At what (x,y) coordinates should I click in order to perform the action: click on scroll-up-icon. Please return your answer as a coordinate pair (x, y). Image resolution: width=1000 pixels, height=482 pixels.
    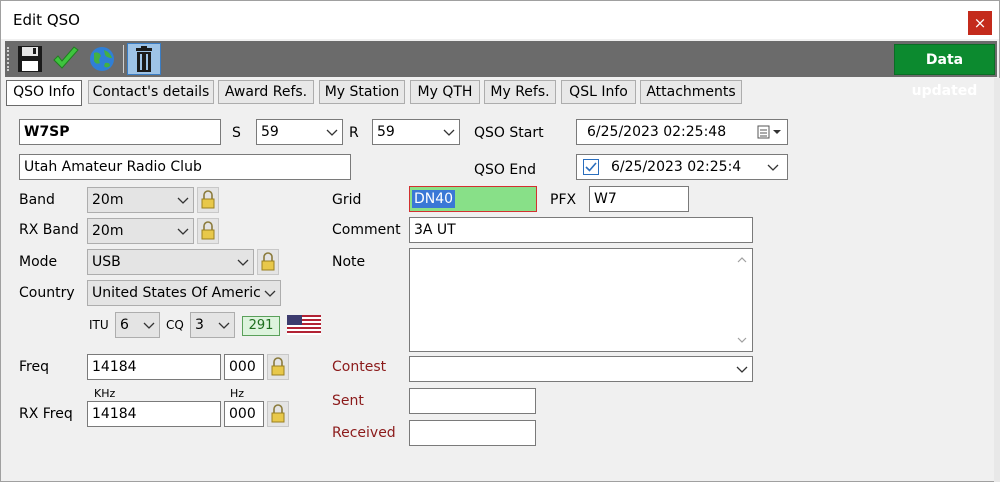
    Looking at the image, I should click on (742, 260).